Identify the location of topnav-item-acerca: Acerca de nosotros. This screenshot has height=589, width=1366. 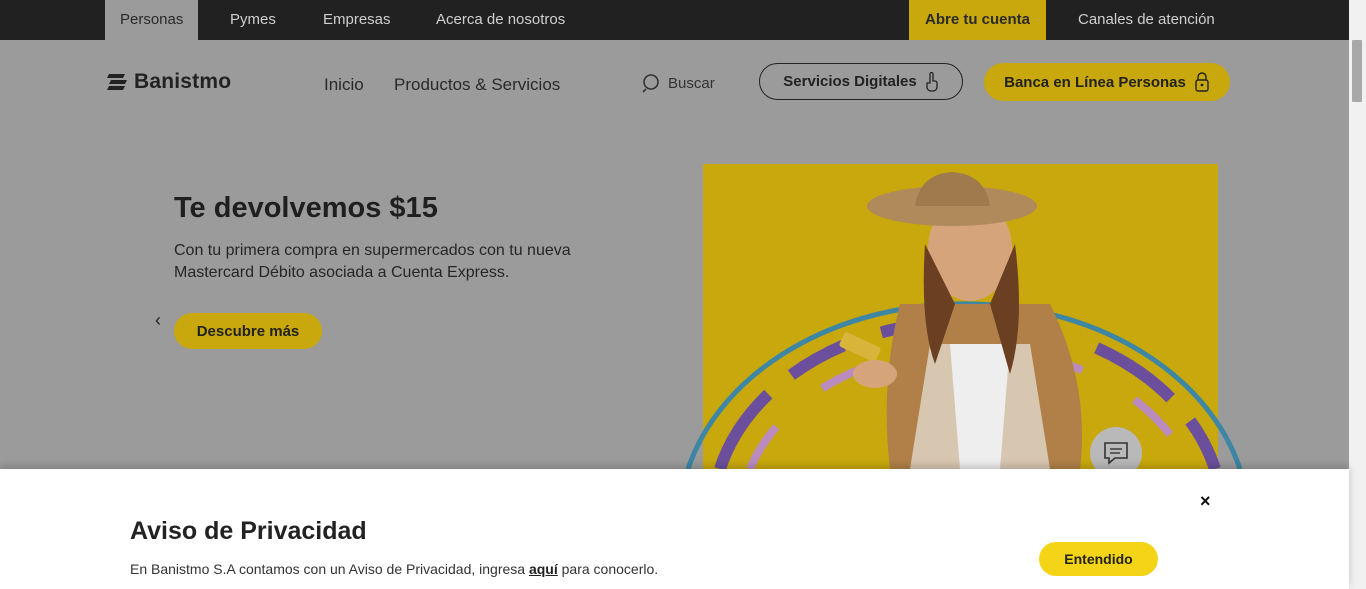
(500, 20).